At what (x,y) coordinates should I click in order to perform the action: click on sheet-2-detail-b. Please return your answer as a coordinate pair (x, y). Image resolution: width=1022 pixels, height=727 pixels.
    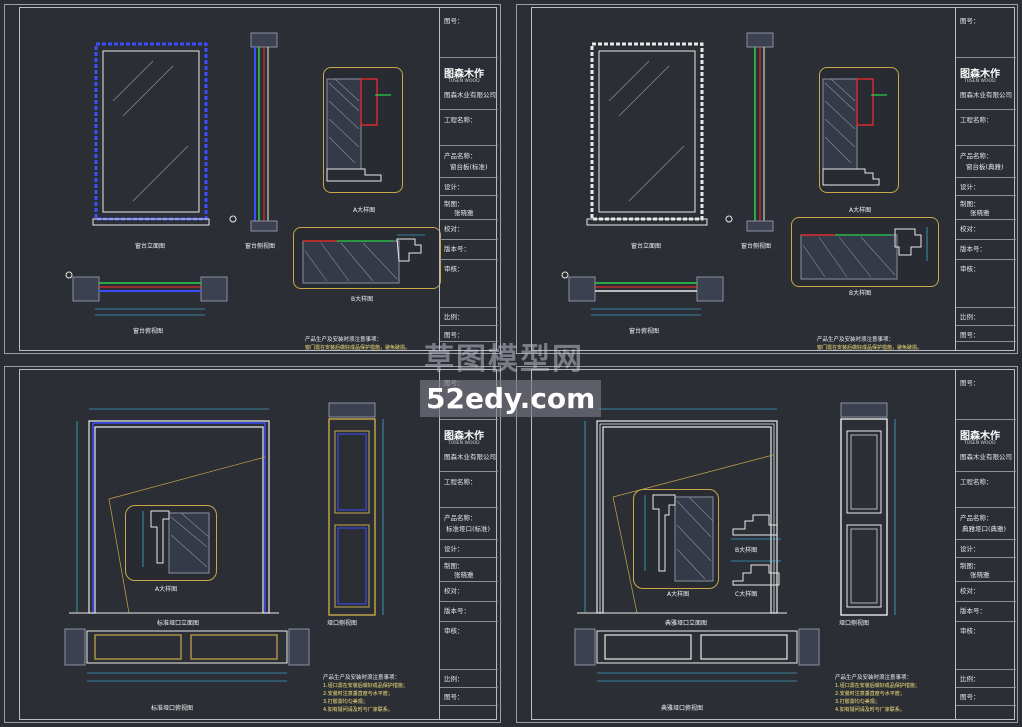
    Looking at the image, I should click on (864, 253).